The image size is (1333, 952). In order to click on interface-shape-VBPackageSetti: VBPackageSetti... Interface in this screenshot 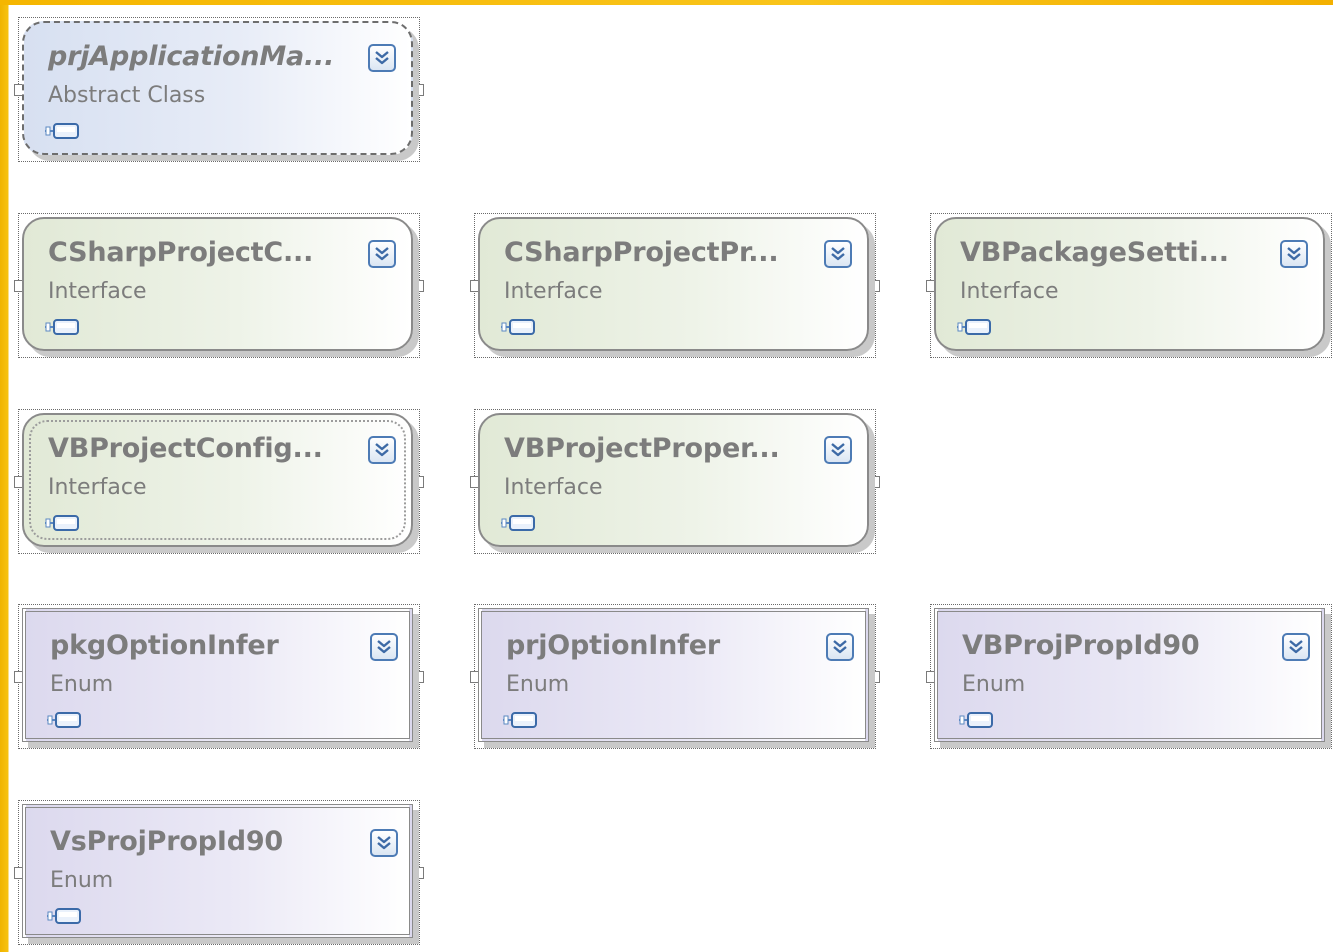, I will do `click(1129, 285)`.